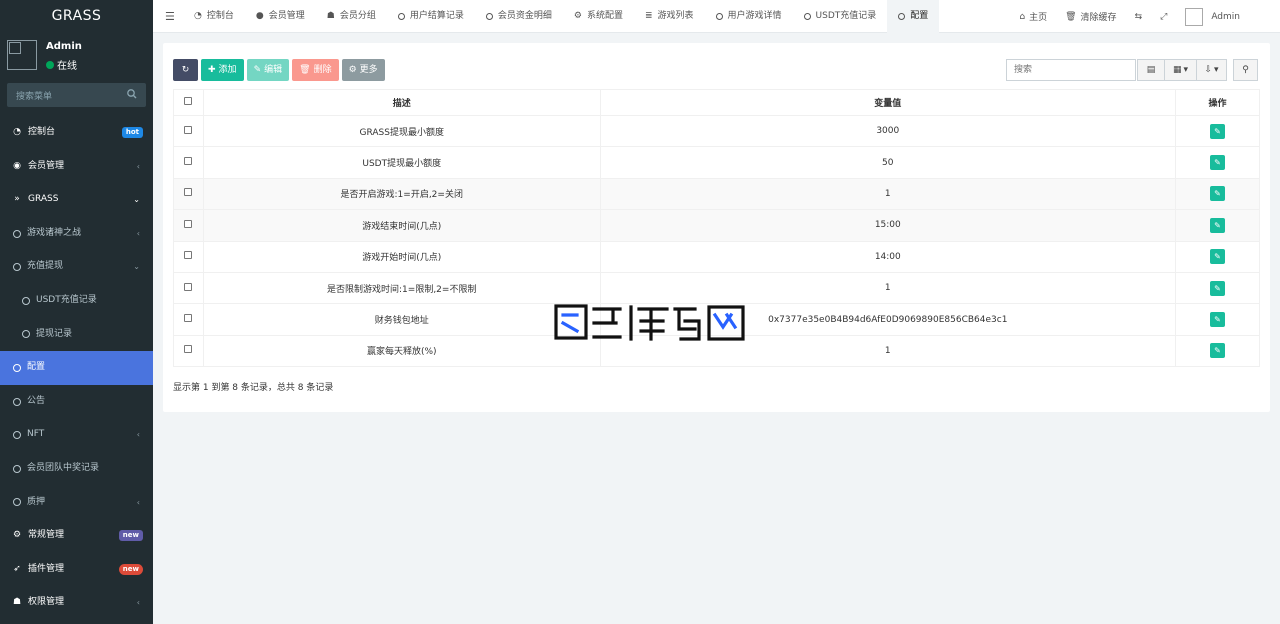  What do you see at coordinates (17, 568) in the screenshot?
I see `rocket-icon: ➶` at bounding box center [17, 568].